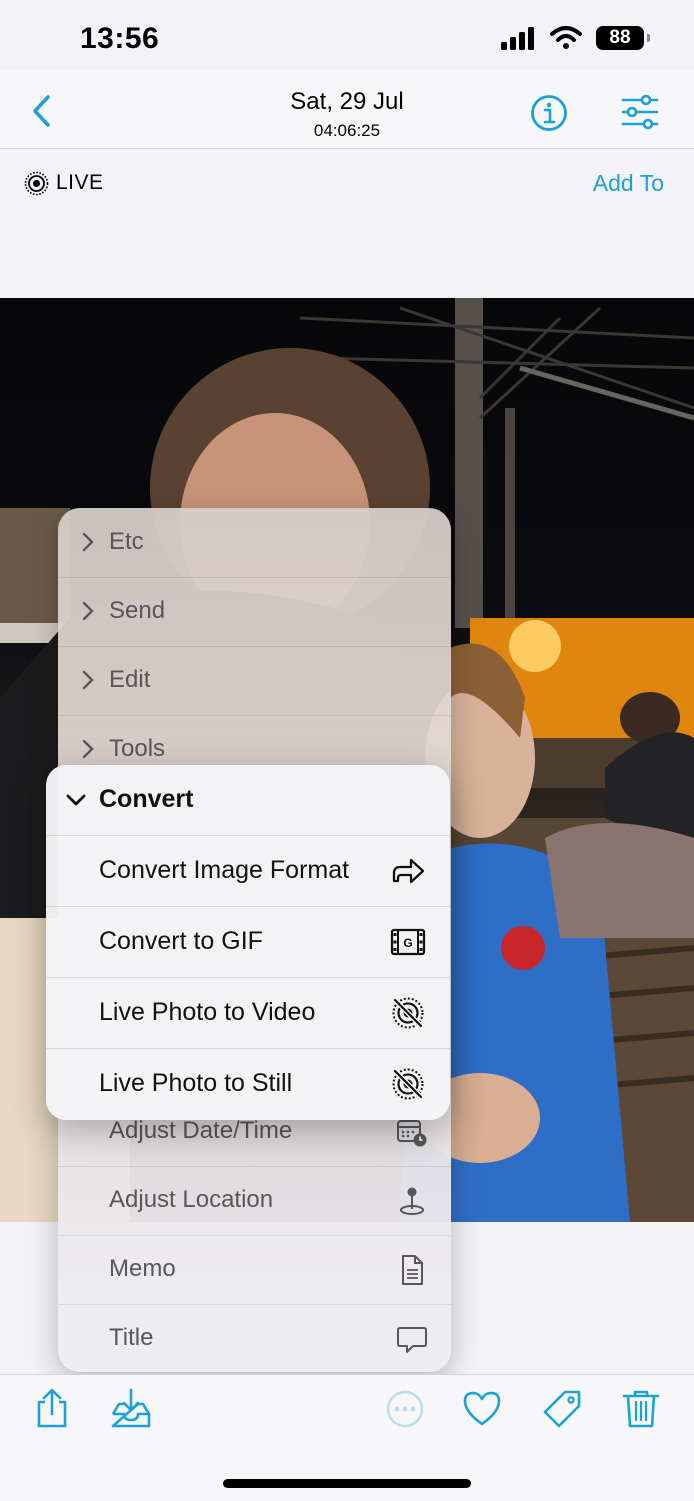 This screenshot has width=694, height=1501. Describe the element at coordinates (130, 679) in the screenshot. I see `menu-item-label: Edit` at that location.